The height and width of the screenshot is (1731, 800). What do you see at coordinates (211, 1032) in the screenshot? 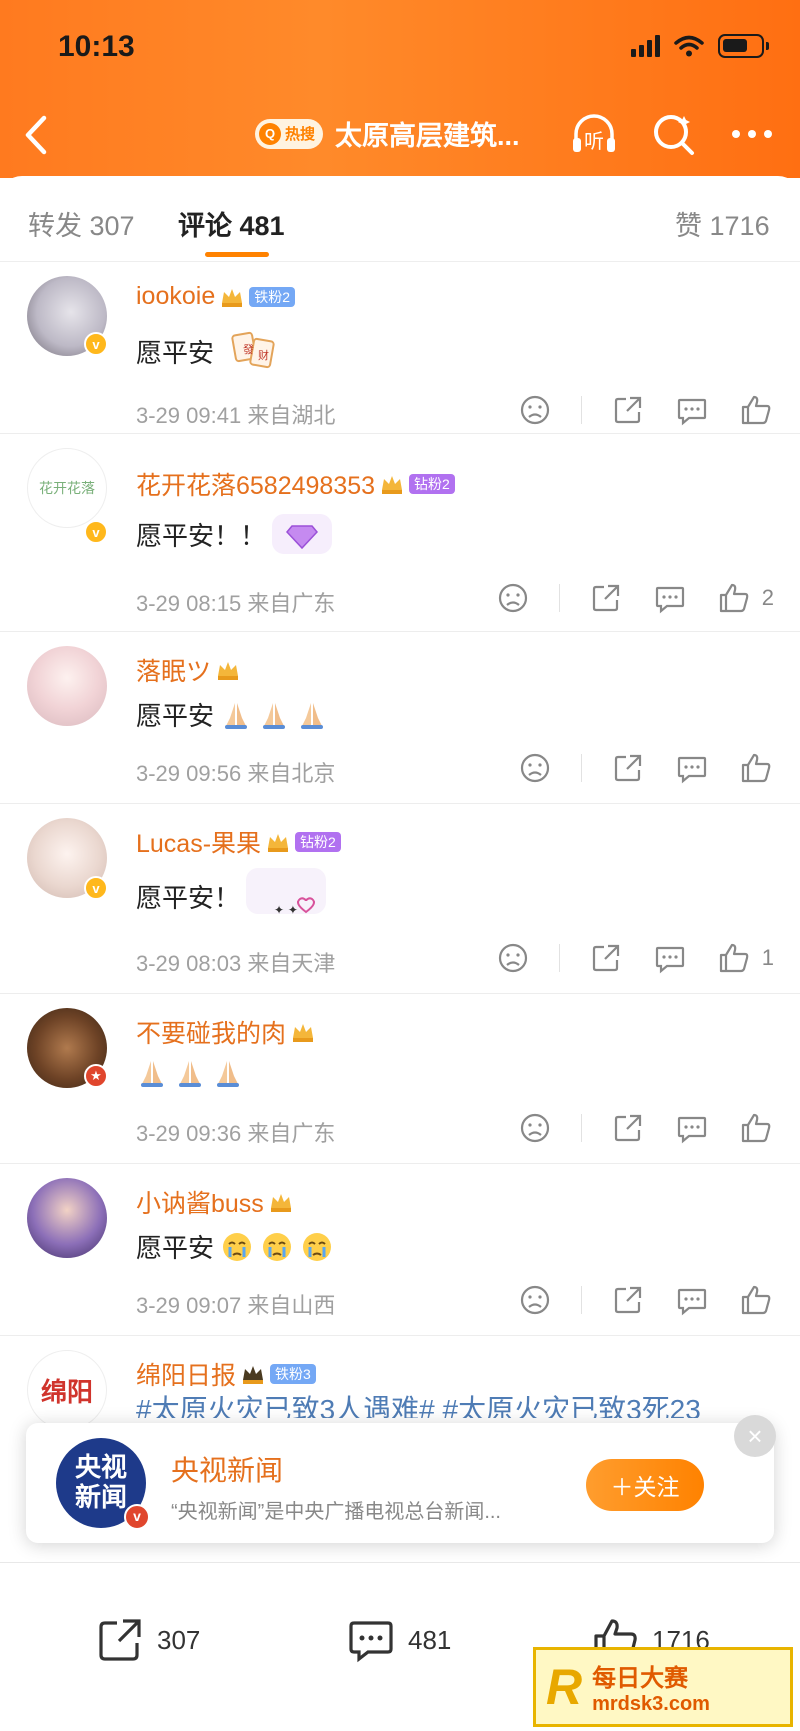
I see `username: 不要碰我的肉` at bounding box center [211, 1032].